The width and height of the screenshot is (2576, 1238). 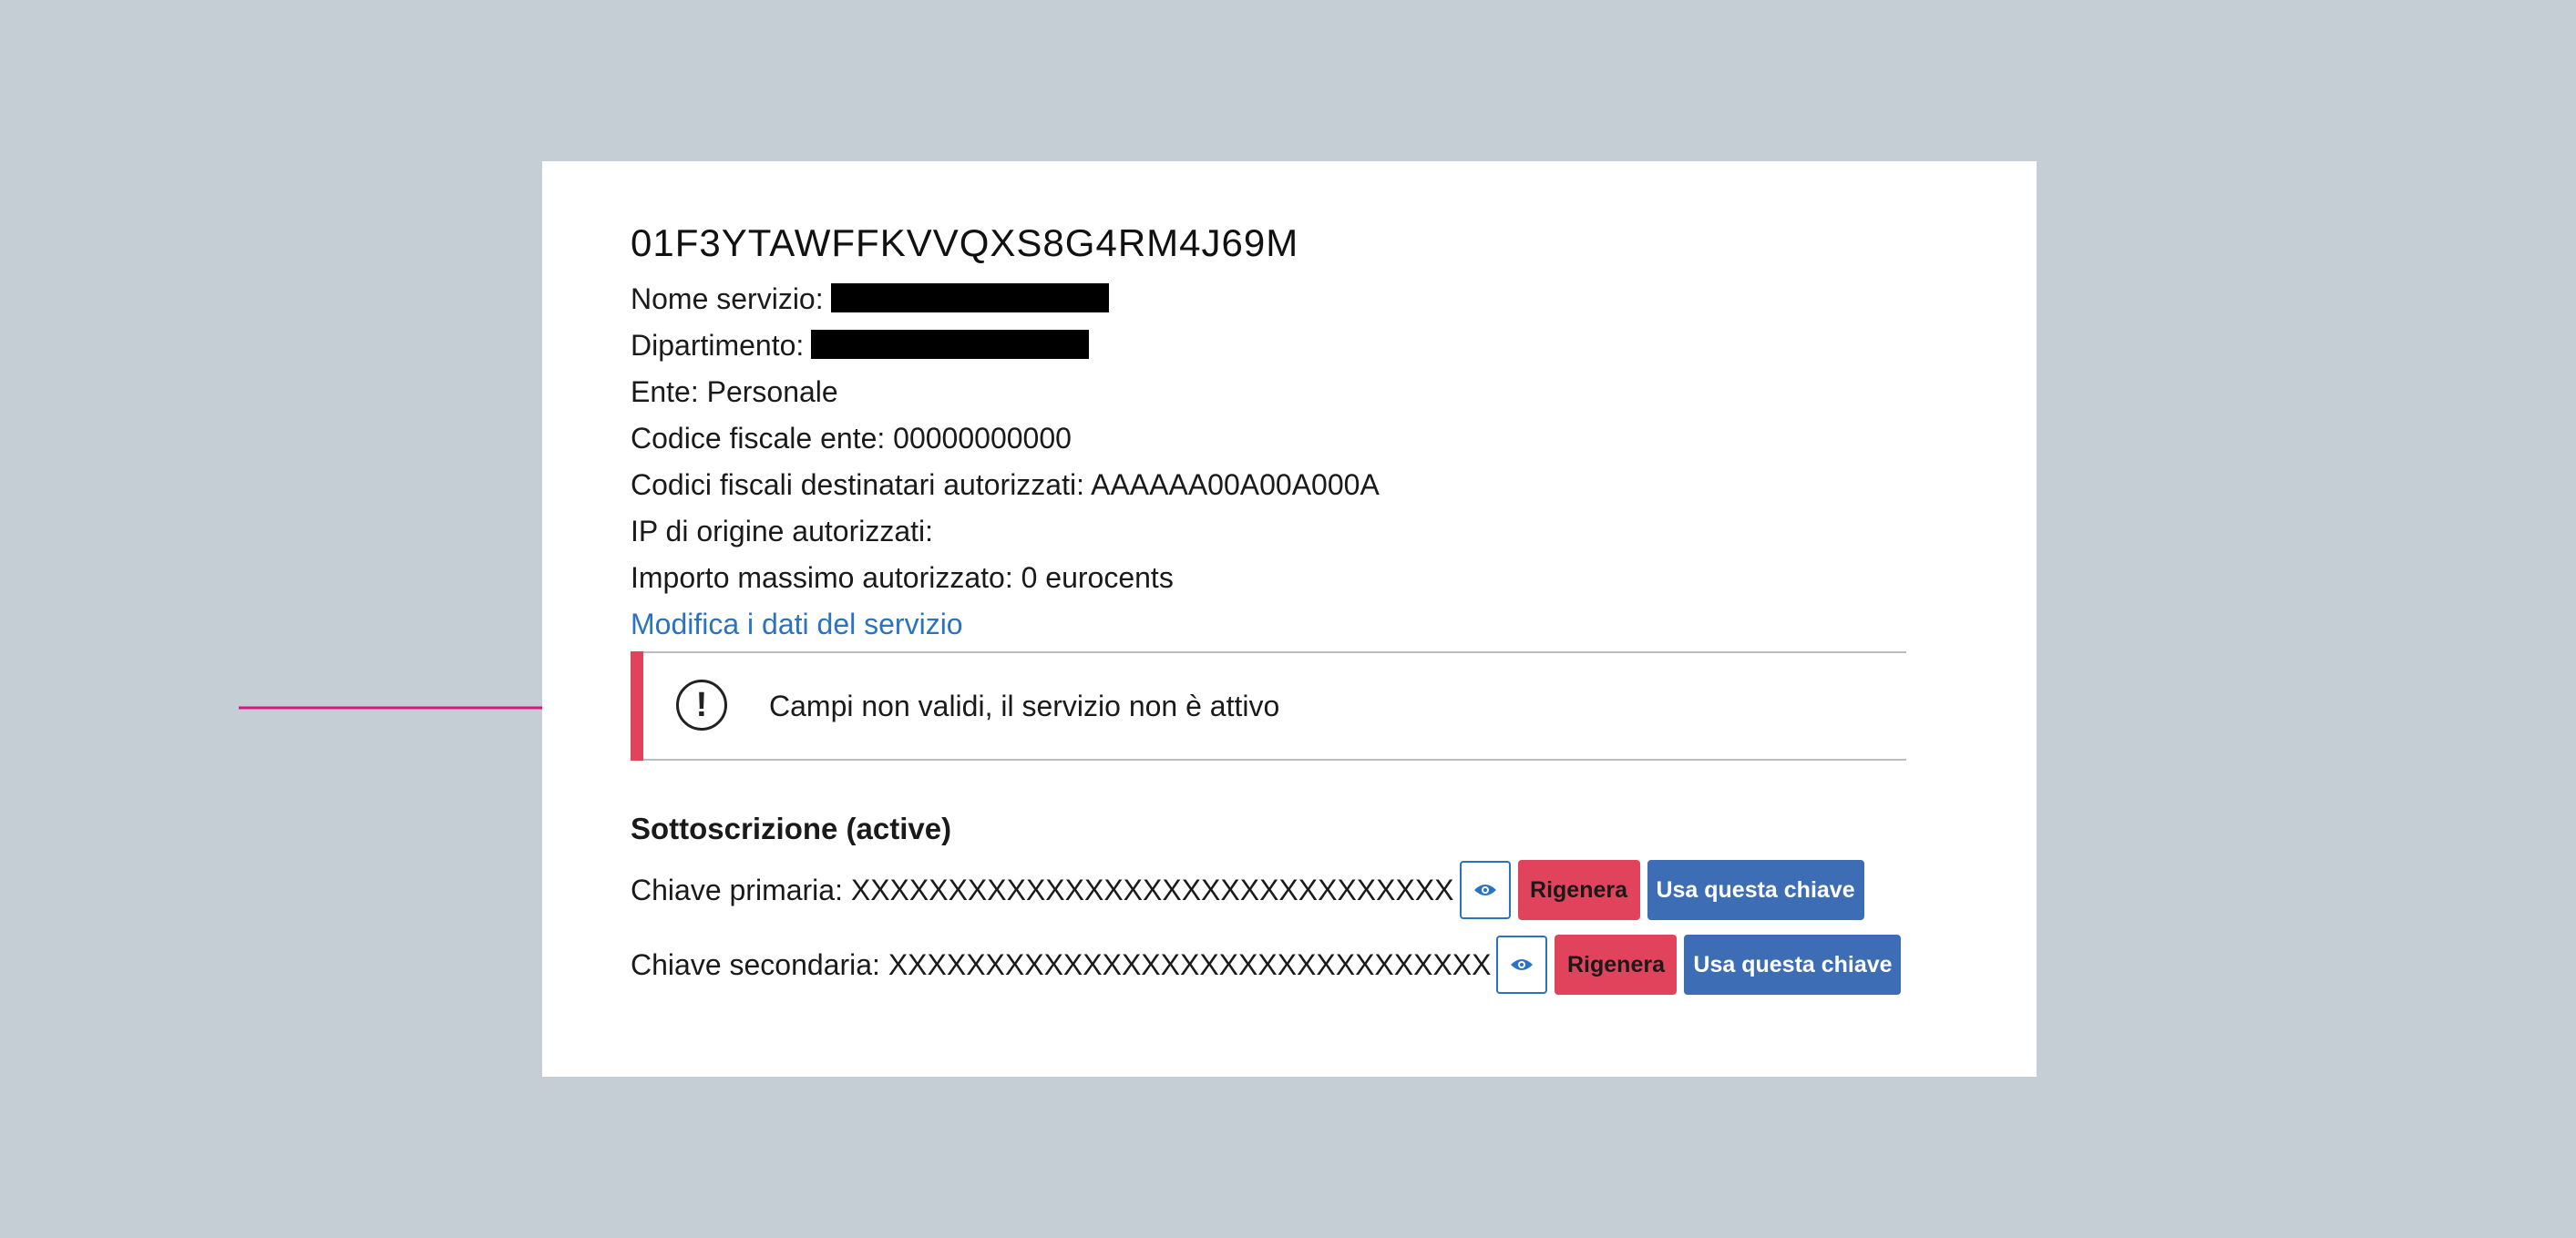 I want to click on alert-accent-bar, so click(x=637, y=706).